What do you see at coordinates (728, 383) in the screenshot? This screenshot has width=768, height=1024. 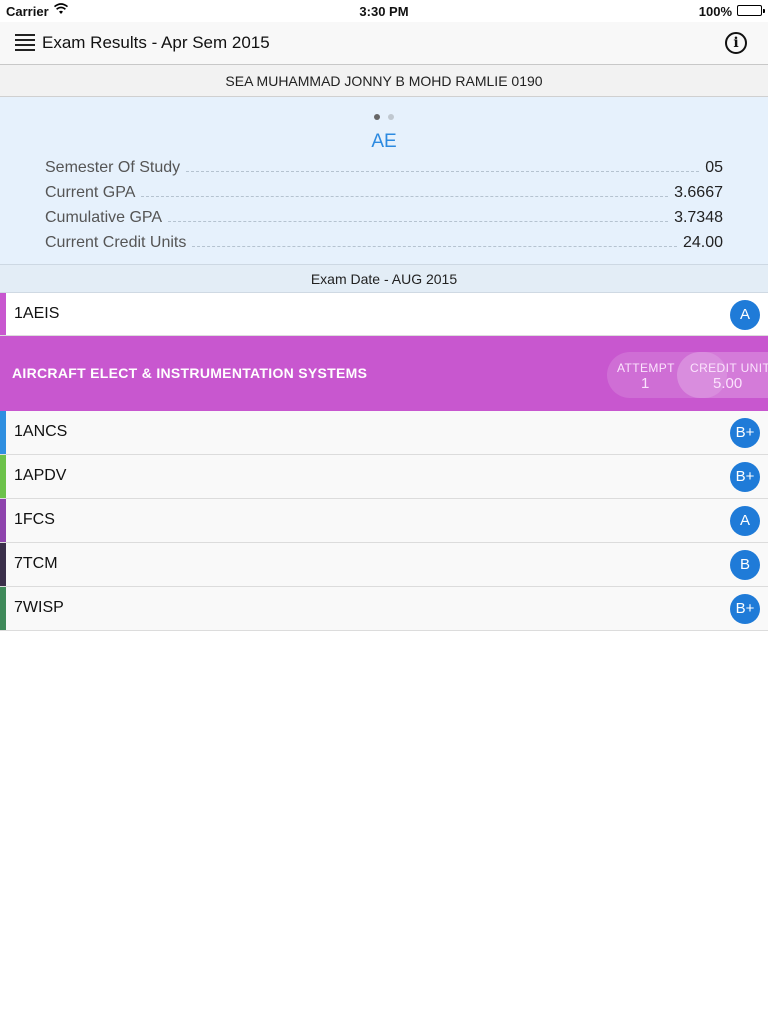 I see `credit-unit-value: 5.00` at bounding box center [728, 383].